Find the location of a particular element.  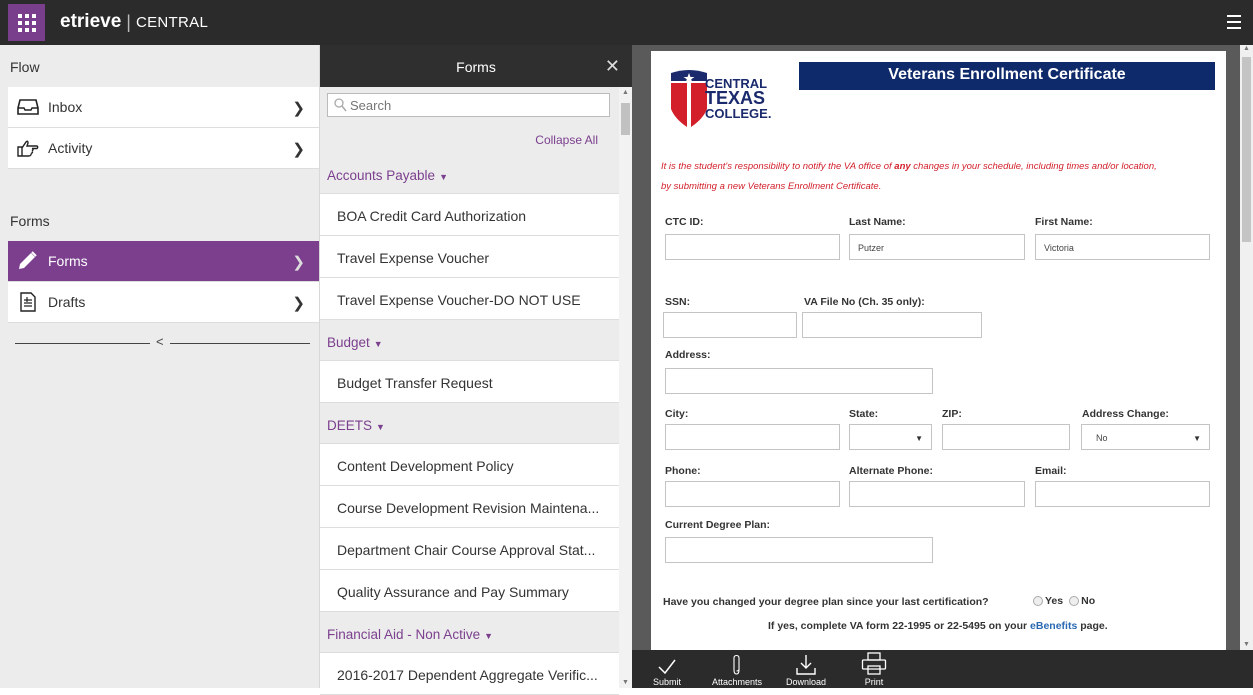

form-list-item: BOA Credit Card Authorization is located at coordinates (469, 215).